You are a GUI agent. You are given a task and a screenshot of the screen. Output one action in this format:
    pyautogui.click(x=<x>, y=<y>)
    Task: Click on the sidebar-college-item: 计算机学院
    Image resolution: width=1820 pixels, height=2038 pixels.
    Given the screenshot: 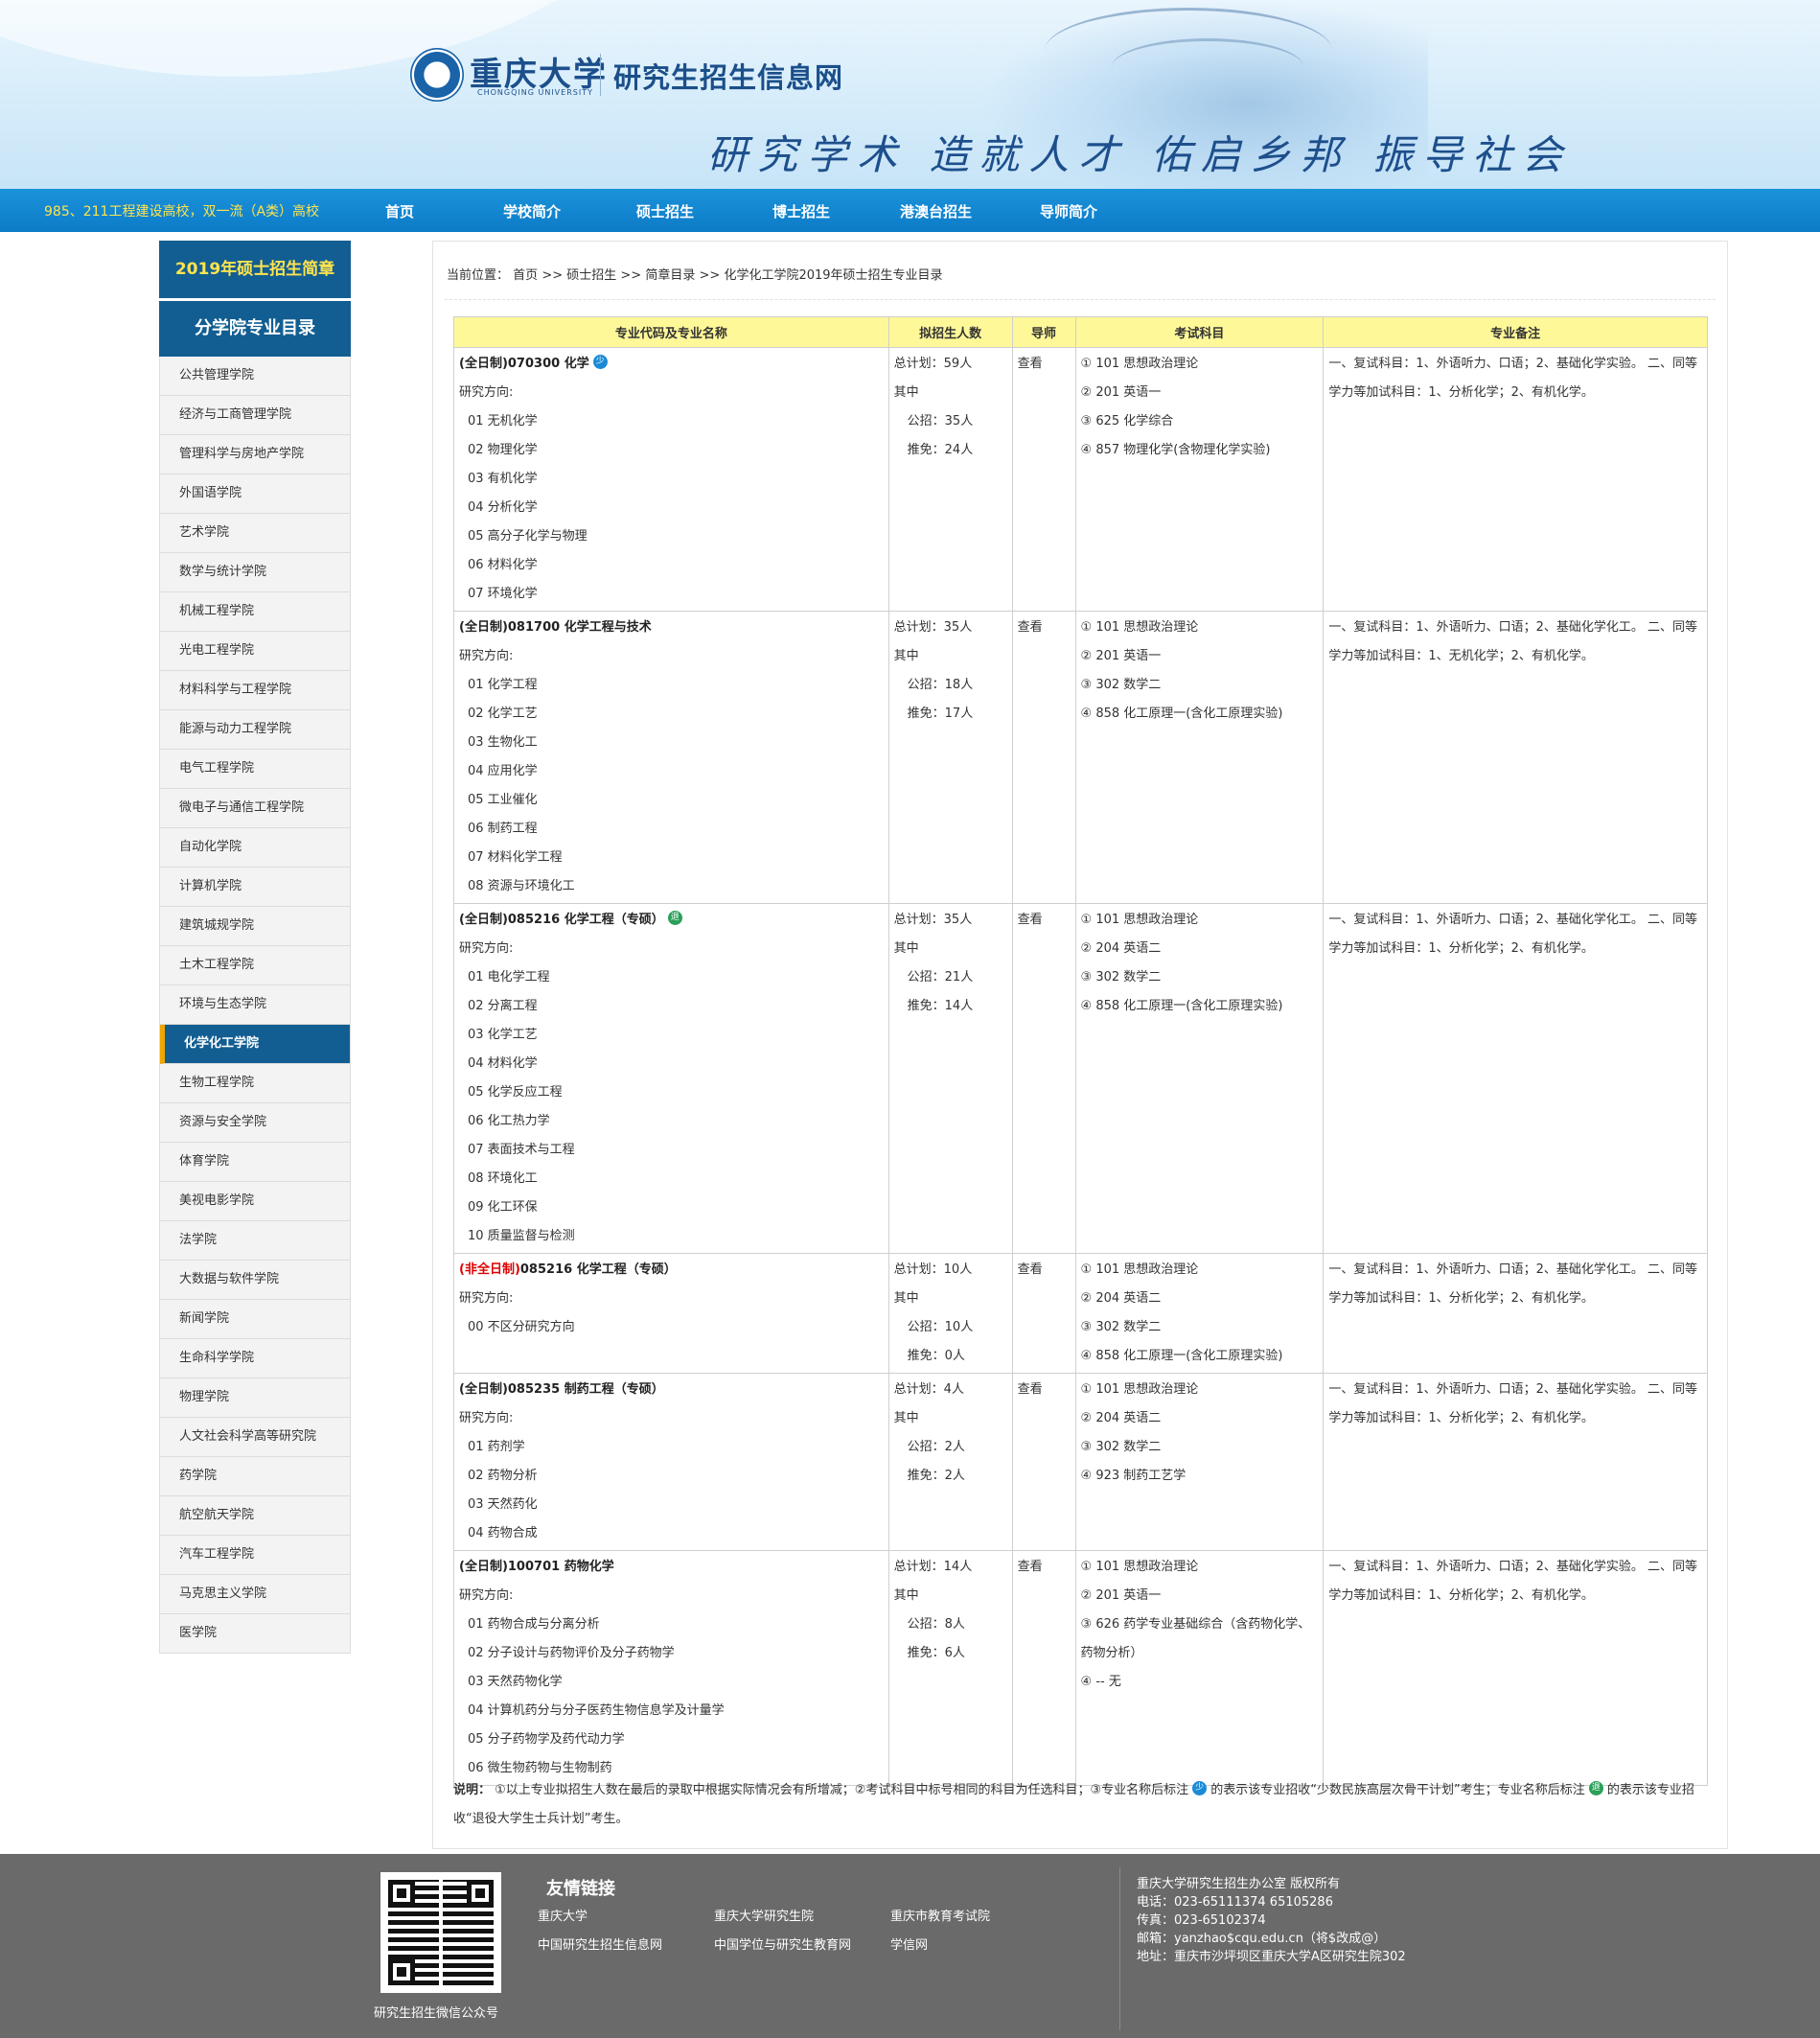 What is the action you would take?
    pyautogui.click(x=255, y=888)
    